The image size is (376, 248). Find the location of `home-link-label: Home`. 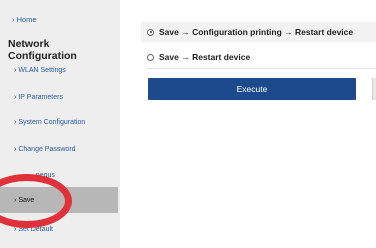

home-link-label: Home is located at coordinates (26, 19).